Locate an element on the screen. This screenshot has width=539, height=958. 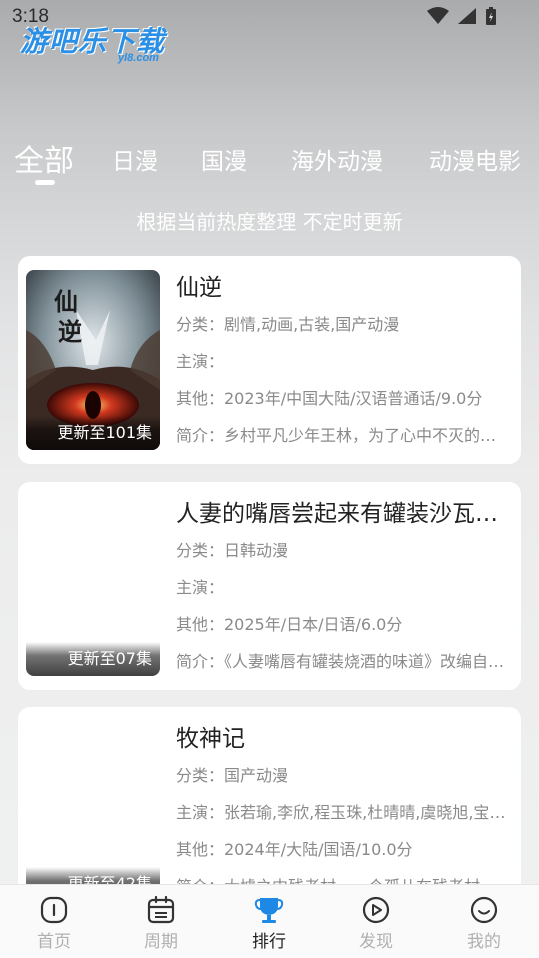
poster-image: 更新至42集 is located at coordinates (93, 811).